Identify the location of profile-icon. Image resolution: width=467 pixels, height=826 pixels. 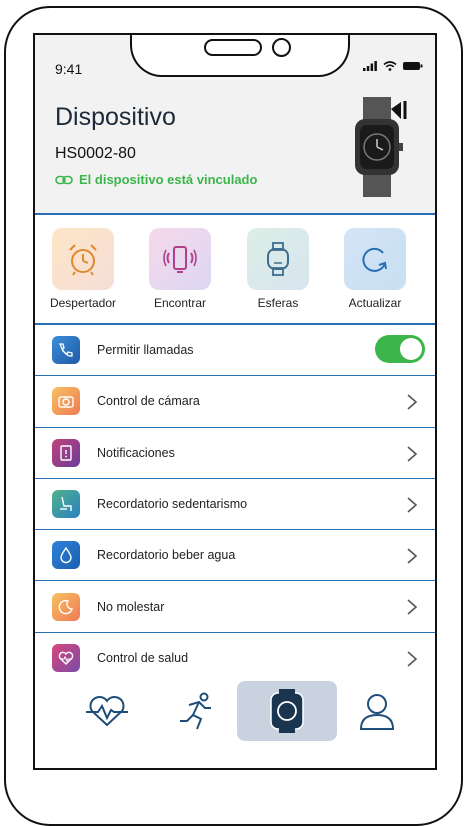
(377, 712).